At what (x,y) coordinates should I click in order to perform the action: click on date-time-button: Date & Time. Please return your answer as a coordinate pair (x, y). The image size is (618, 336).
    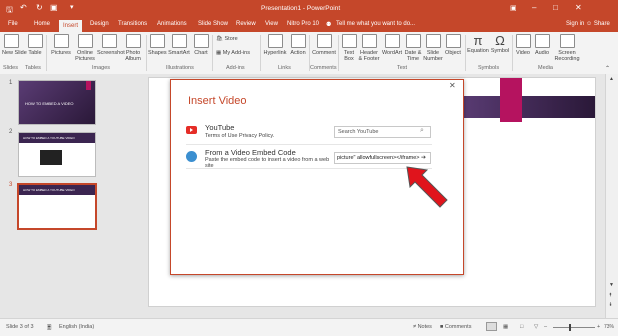
    Looking at the image, I should click on (413, 48).